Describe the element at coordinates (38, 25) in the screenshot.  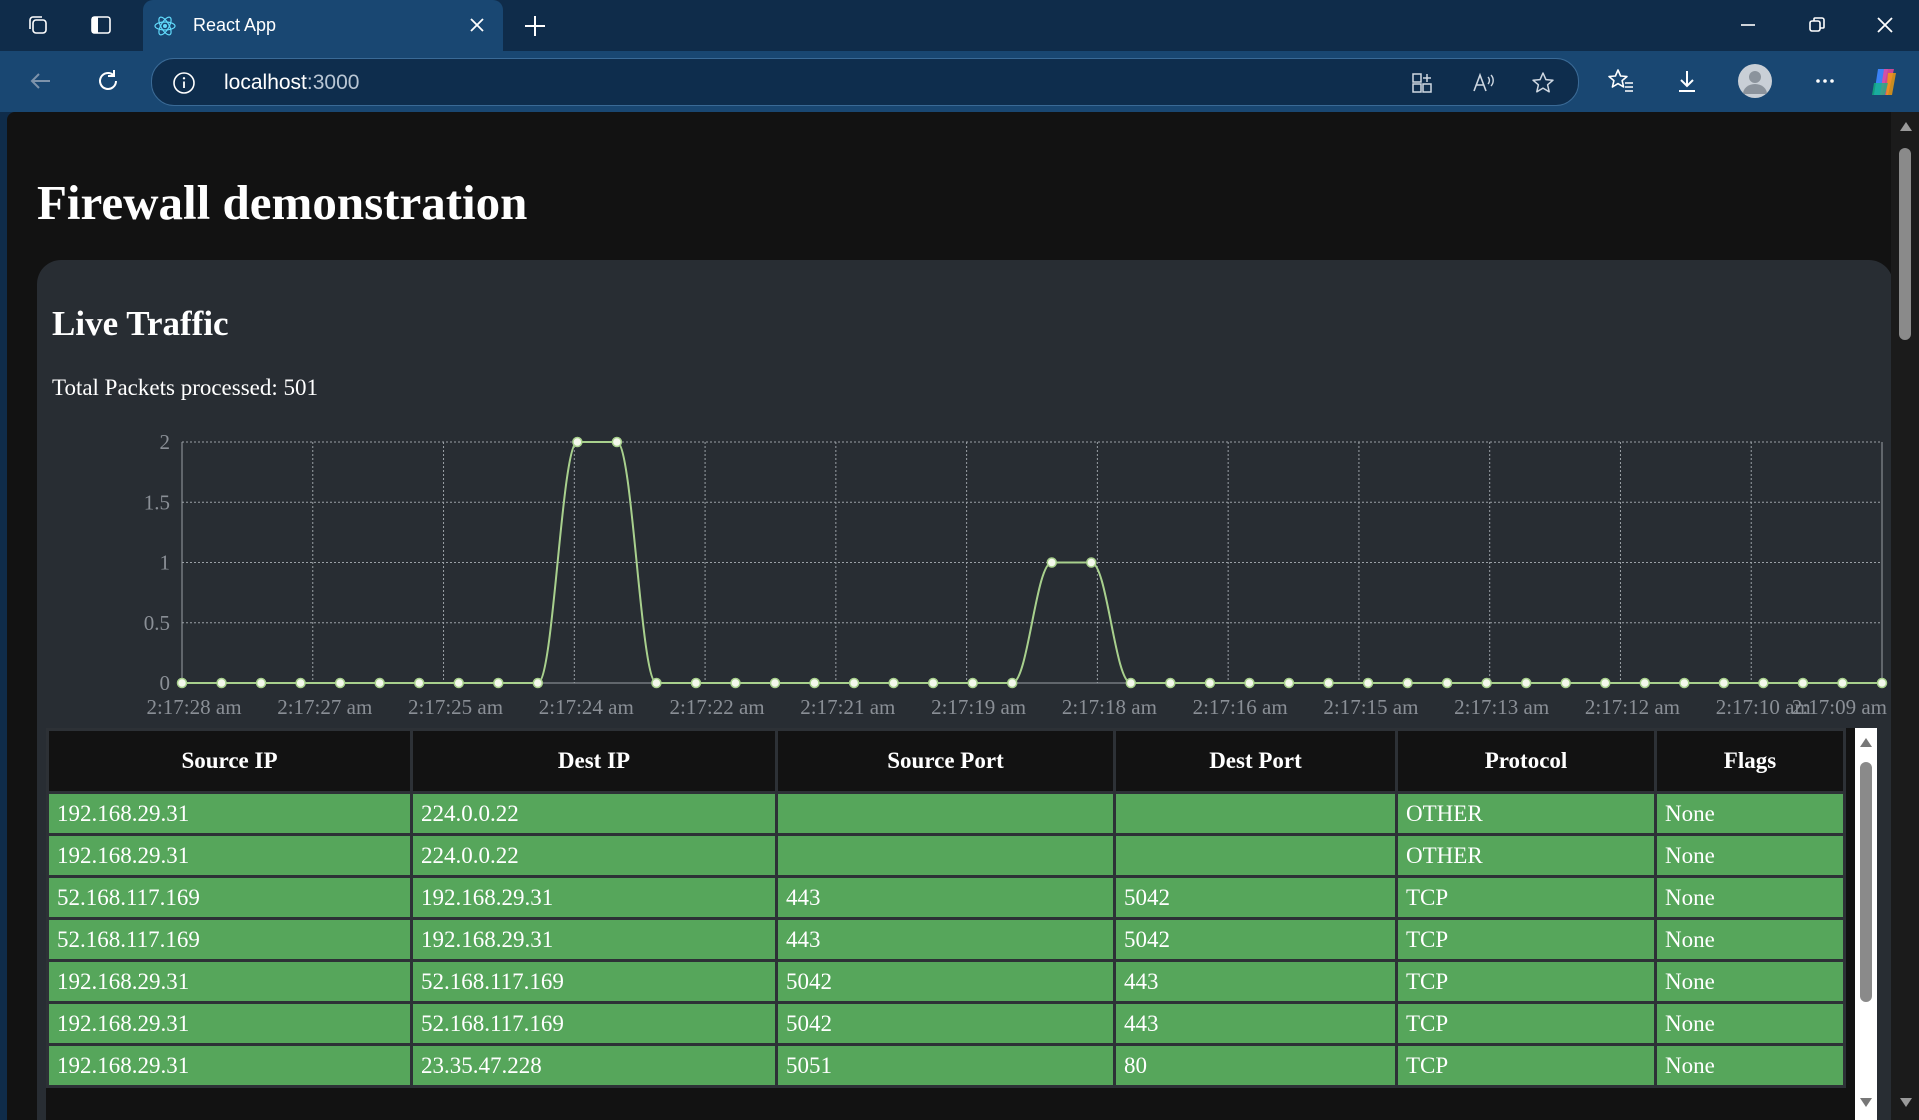
I see `workspaces-icon` at that location.